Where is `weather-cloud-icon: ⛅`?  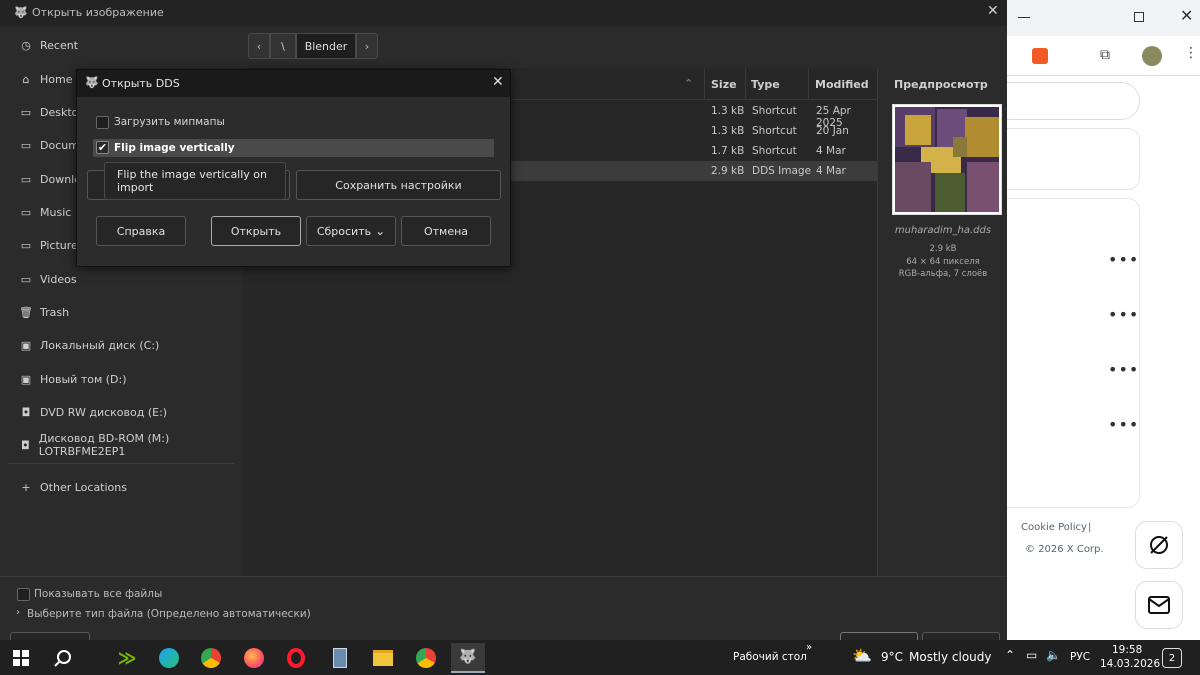 weather-cloud-icon: ⛅ is located at coordinates (862, 655).